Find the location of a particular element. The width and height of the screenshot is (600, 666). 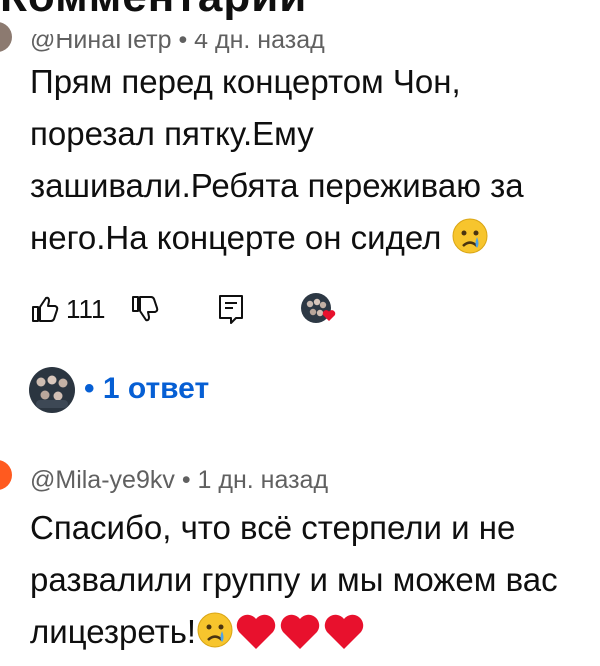

creator-avatar is located at coordinates (52, 392).